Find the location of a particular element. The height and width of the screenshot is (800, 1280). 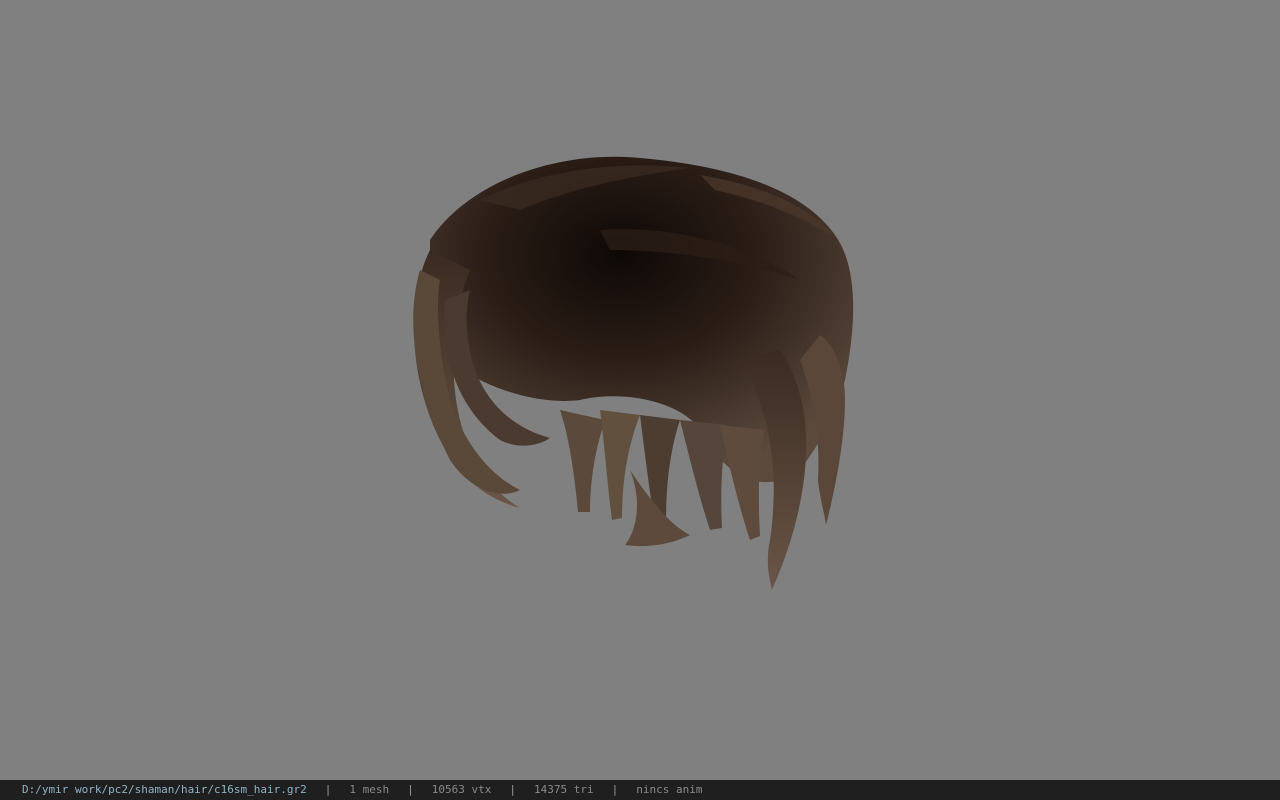

mesh-count: 1 mesh is located at coordinates (369, 789).